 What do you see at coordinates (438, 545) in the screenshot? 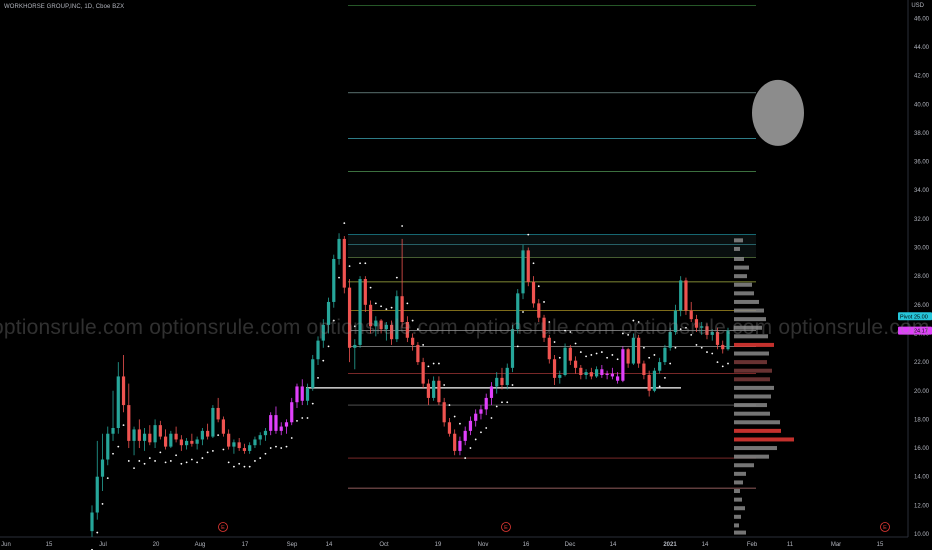
I see `time-tick-label-9: 19` at bounding box center [438, 545].